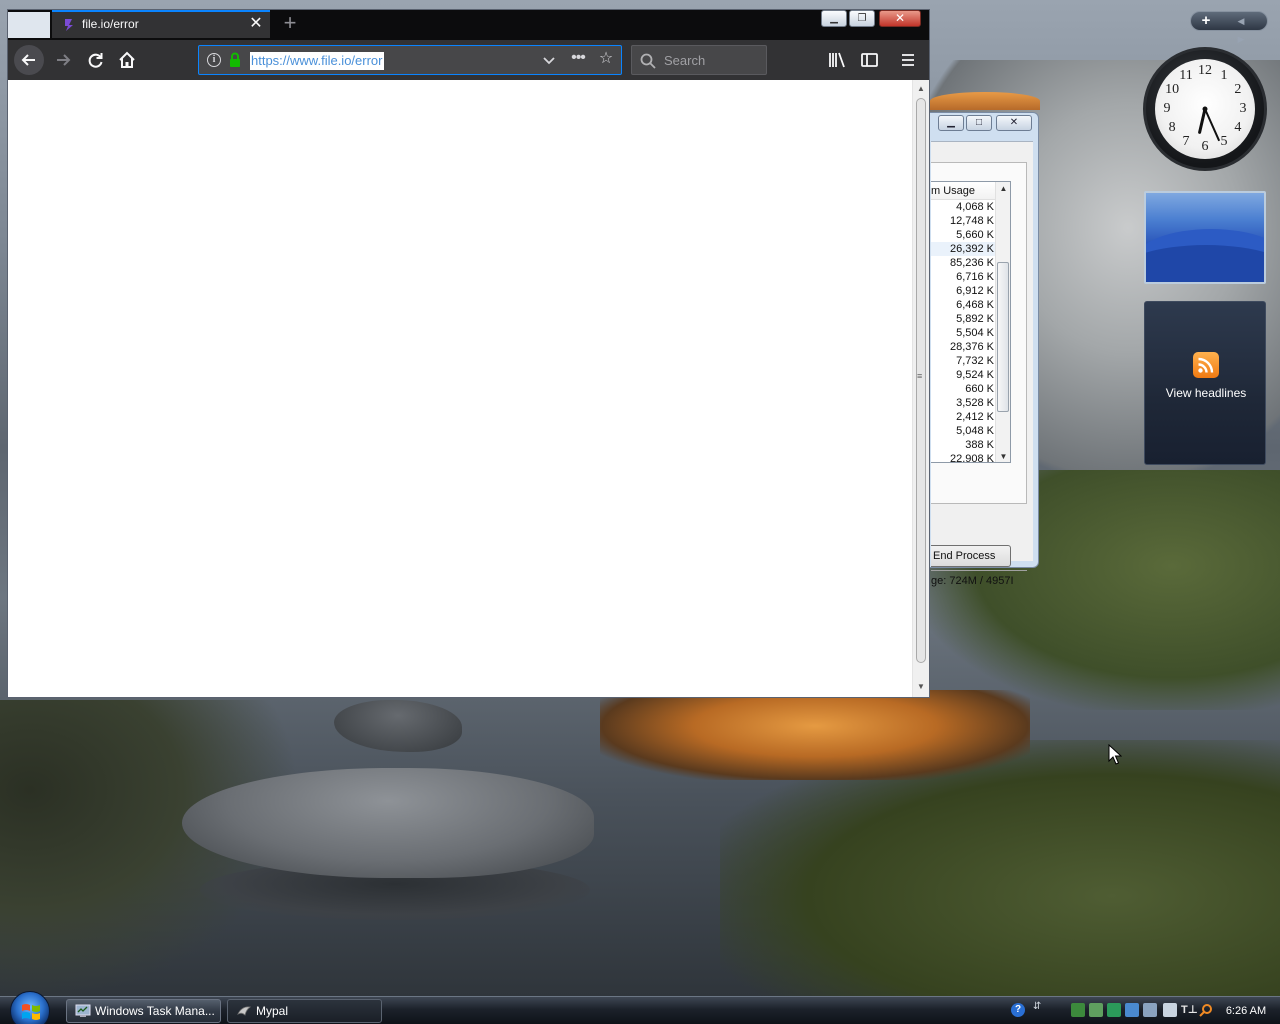 This screenshot has height=1024, width=1280. What do you see at coordinates (648, 61) in the screenshot?
I see `search-icon` at bounding box center [648, 61].